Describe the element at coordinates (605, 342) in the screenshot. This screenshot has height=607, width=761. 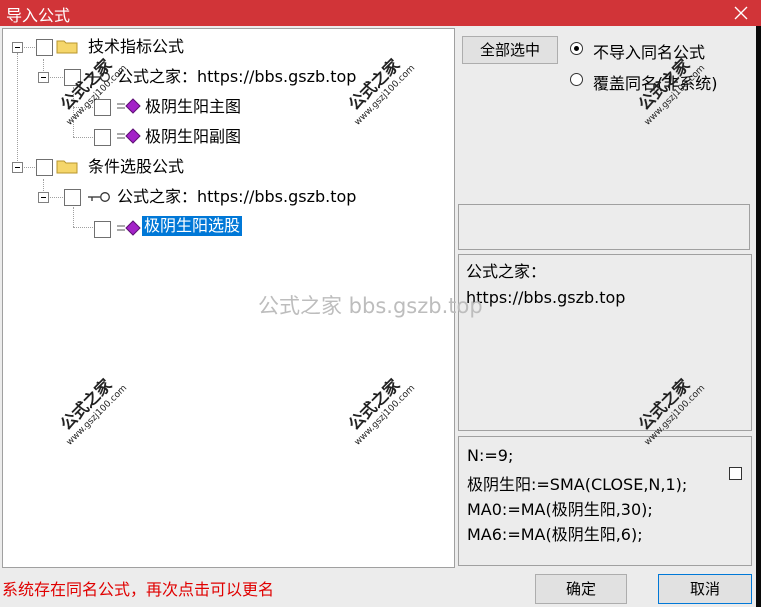
I see `description-box: 公式之家： https://bbs.gszb.top` at that location.